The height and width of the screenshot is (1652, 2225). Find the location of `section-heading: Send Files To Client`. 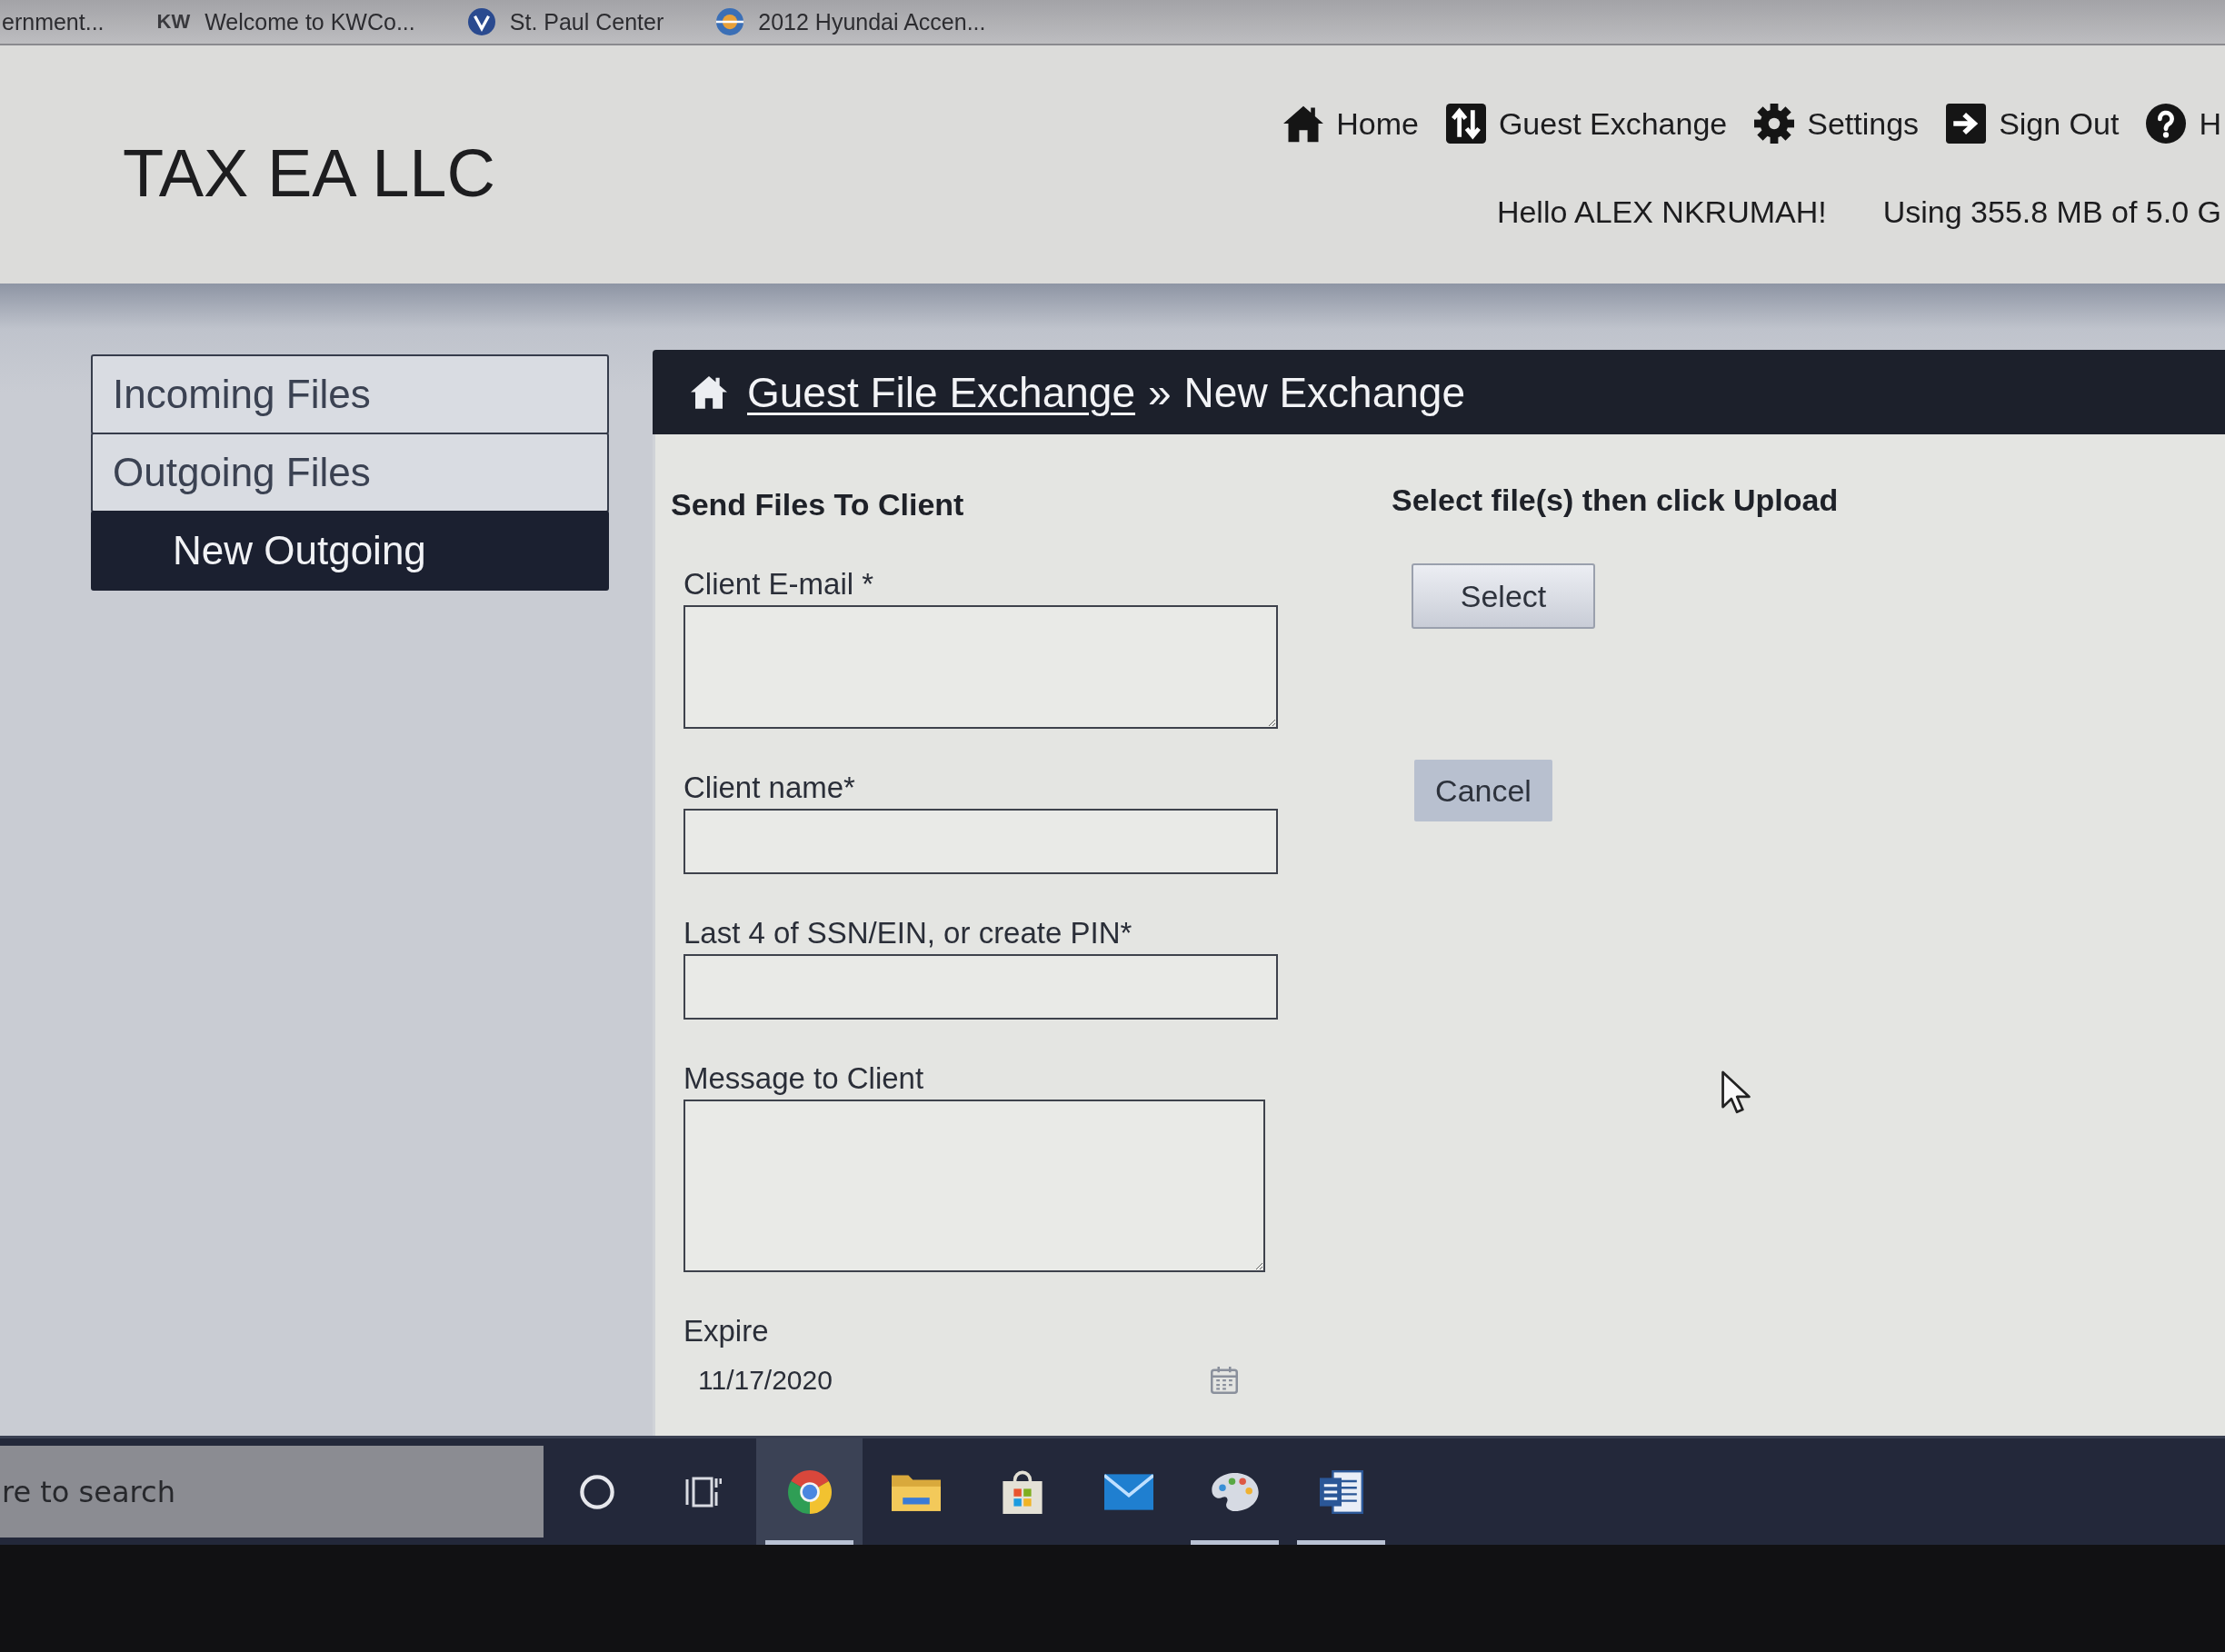

section-heading: Send Files To Client is located at coordinates (818, 504).